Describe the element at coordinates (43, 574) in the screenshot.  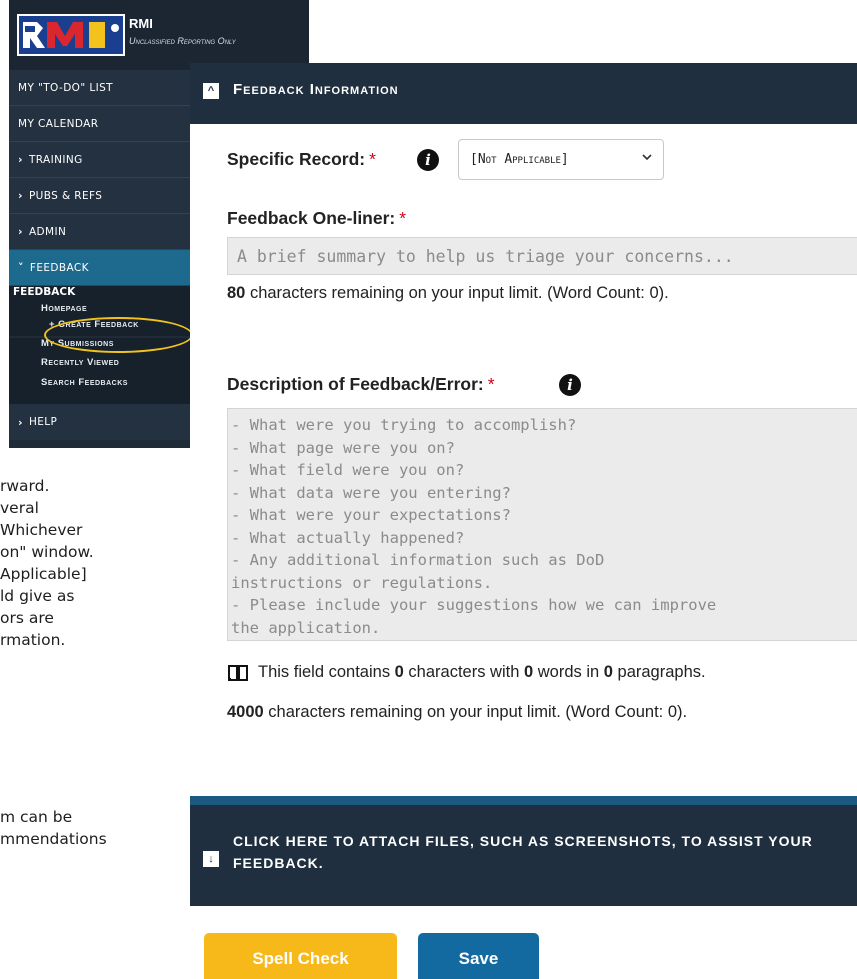
I see `doc-line: Applicable]` at that location.